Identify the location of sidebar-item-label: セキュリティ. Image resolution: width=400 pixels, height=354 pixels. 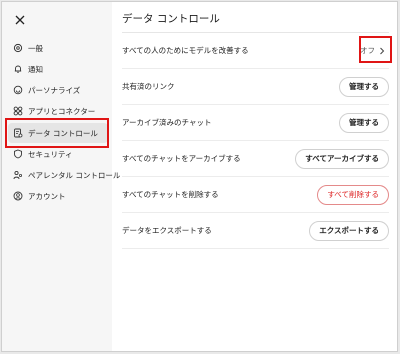
(50, 154).